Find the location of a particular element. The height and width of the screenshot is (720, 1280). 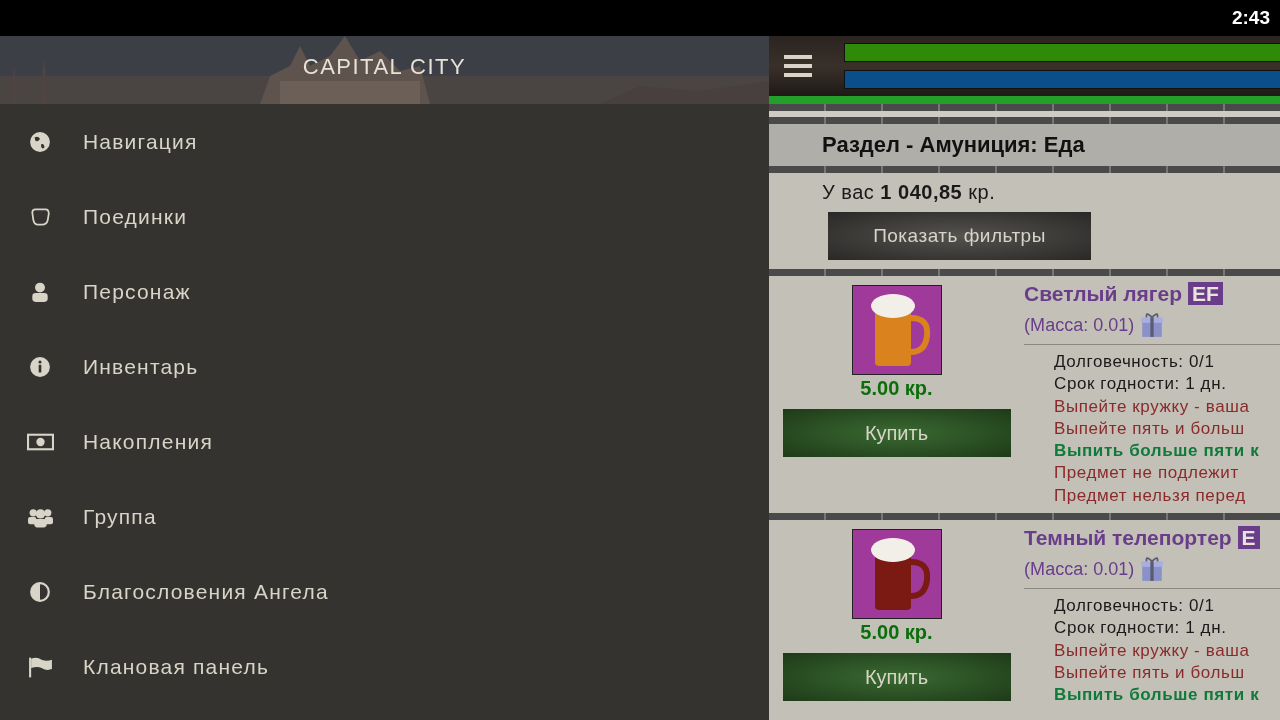

section-title: Раздел - Амуниция: Еда is located at coordinates (953, 145).